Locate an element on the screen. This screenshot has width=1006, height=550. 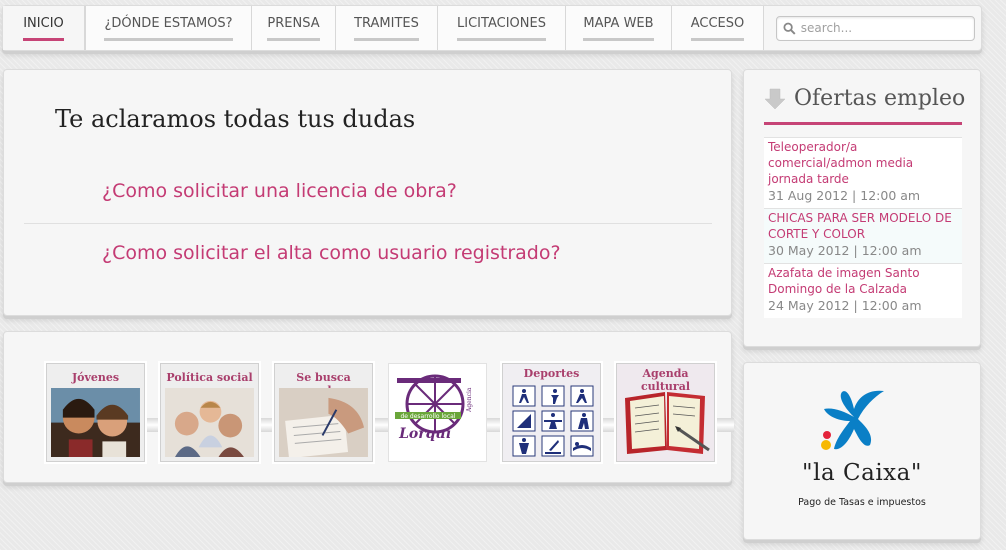
nav-label: MAPA WEB is located at coordinates (618, 28).